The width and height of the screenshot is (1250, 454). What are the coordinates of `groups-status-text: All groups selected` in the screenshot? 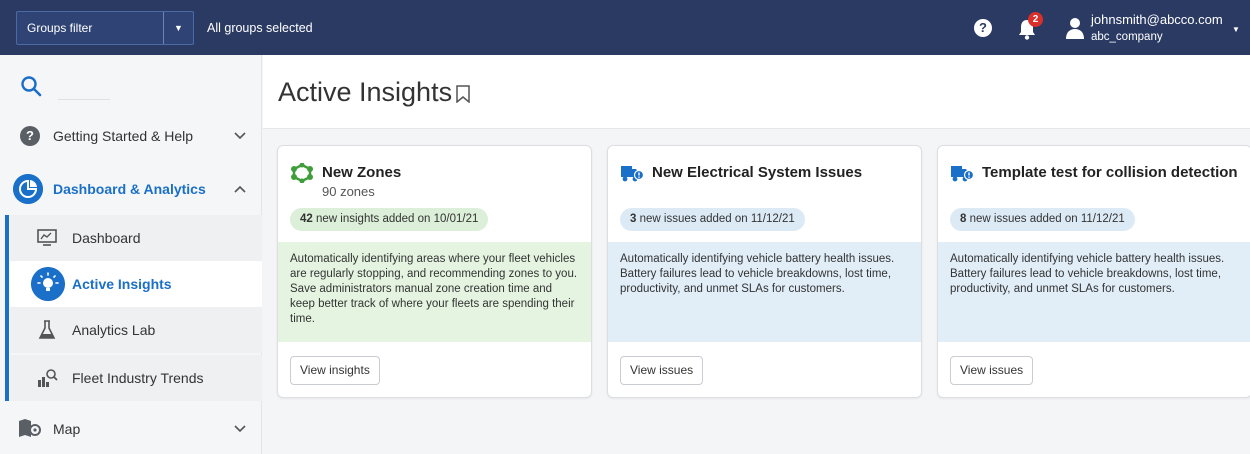 It's located at (260, 28).